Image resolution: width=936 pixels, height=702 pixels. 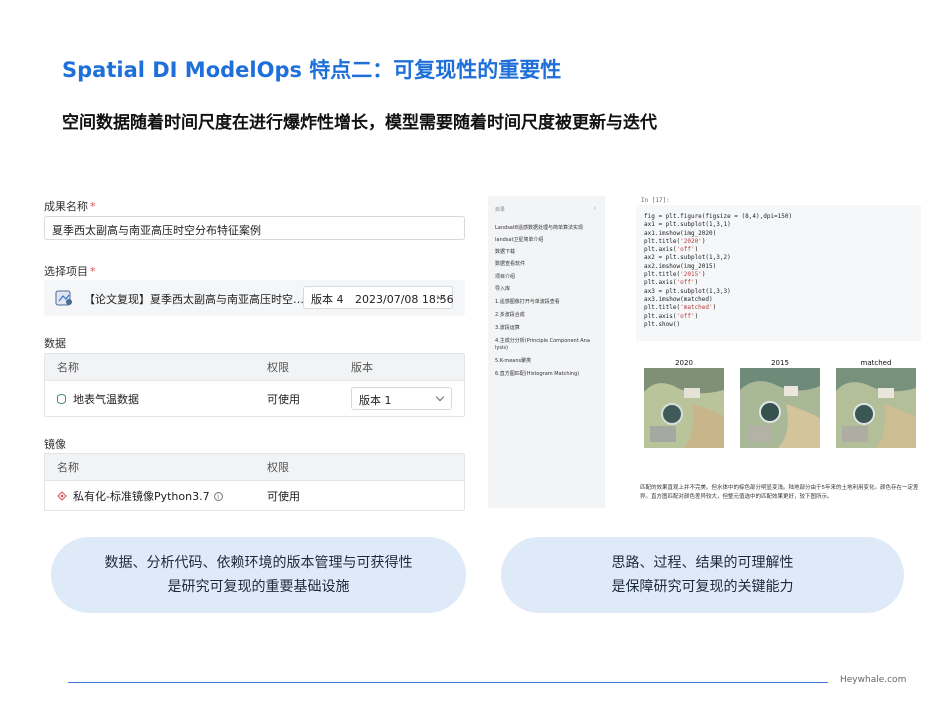 I want to click on satellite-image-2015, so click(x=780, y=408).